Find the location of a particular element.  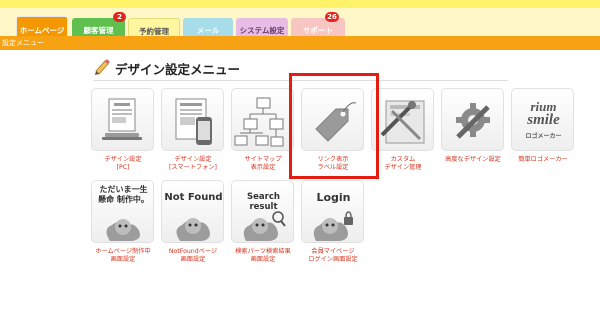

support-notification-badge: 26 is located at coordinates (332, 17).